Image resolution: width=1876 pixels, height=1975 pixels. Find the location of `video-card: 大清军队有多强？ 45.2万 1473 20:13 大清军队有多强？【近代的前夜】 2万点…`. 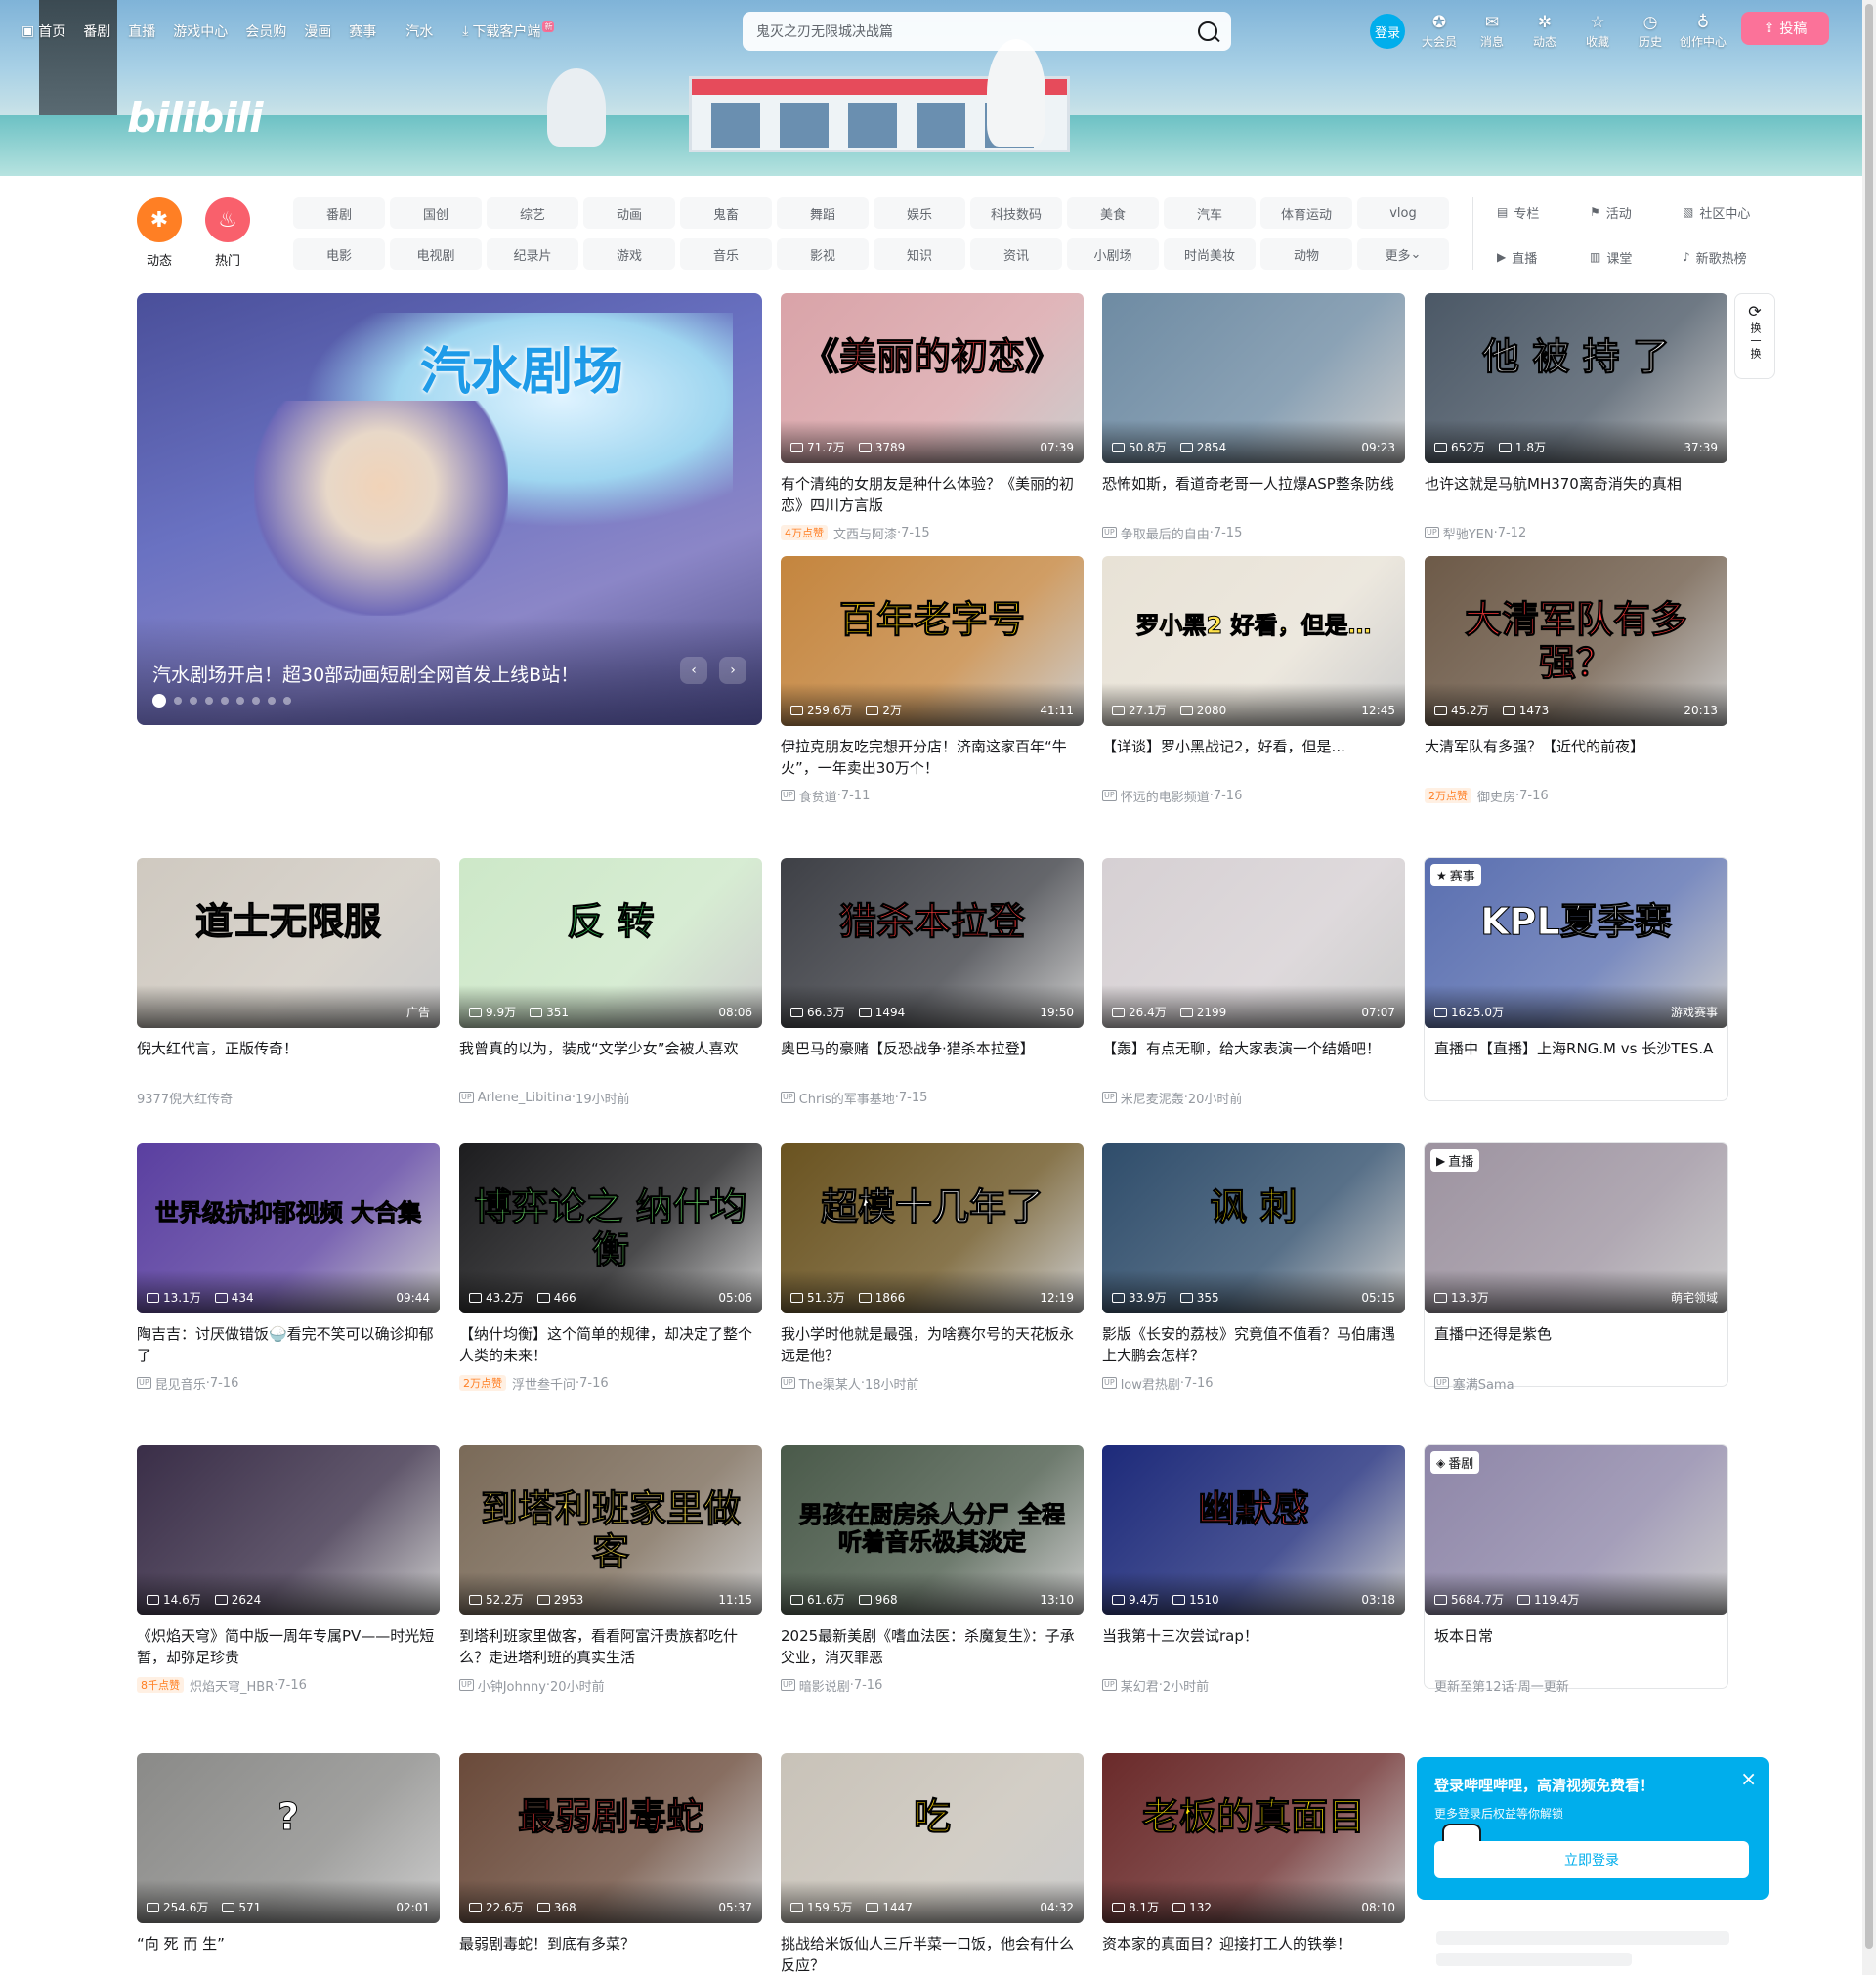

video-card: 大清军队有多强？ 45.2万 1473 20:13 大清军队有多强？【近代的前夜】 2万点… is located at coordinates (1576, 681).